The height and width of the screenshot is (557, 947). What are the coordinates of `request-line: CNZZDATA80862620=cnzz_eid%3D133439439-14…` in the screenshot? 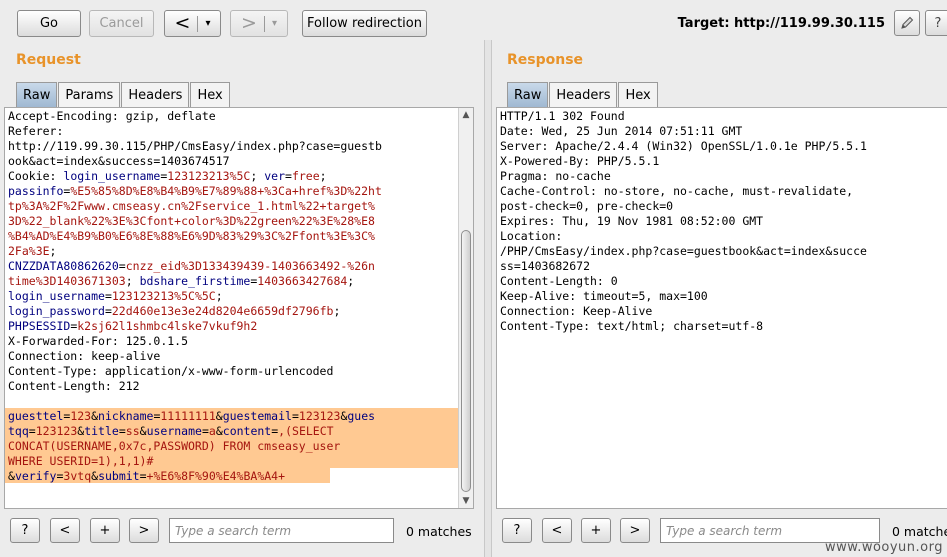 It's located at (191, 266).